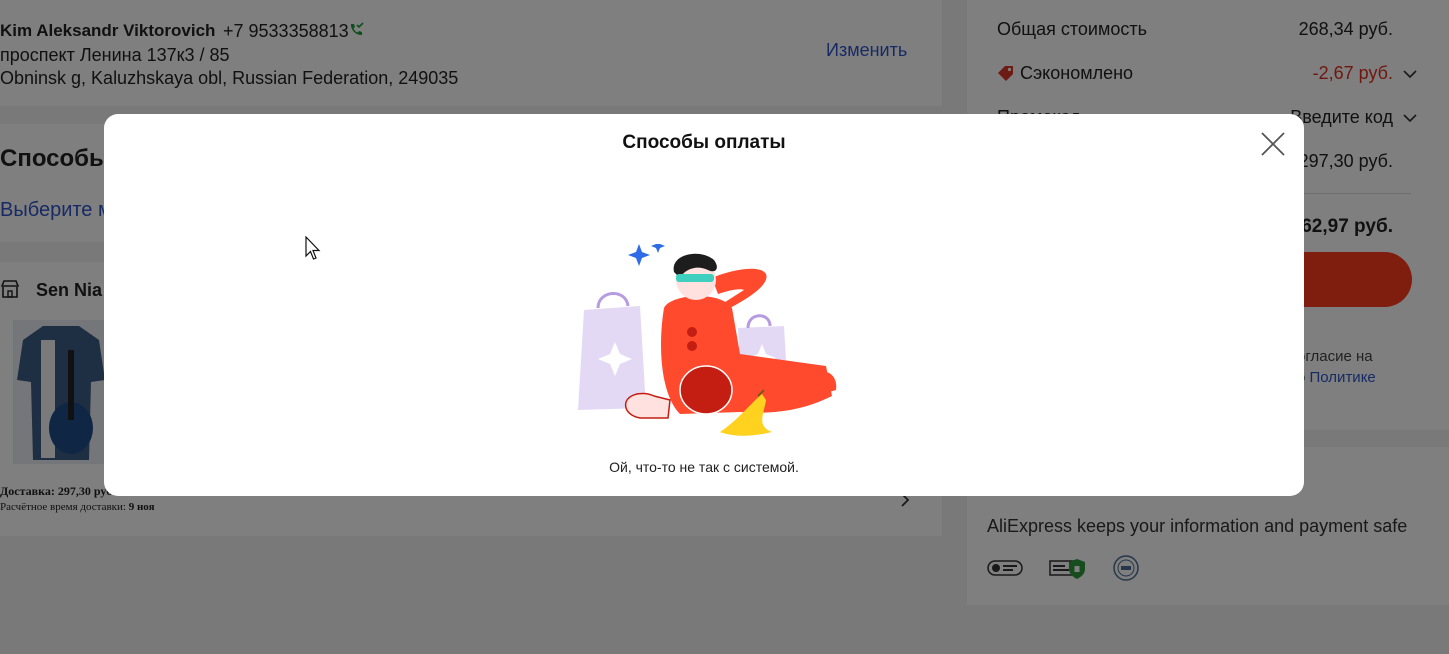 The height and width of the screenshot is (654, 1449). I want to click on error-message: Ой, что-то не так с системой., so click(704, 467).